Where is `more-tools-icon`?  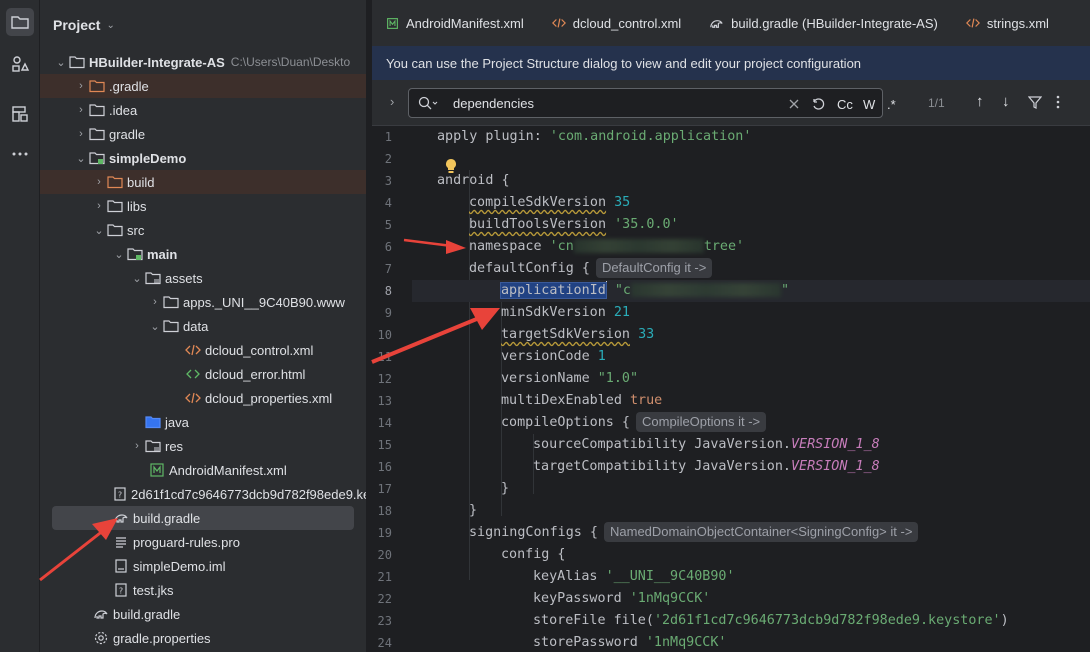
more-tools-icon is located at coordinates (20, 154).